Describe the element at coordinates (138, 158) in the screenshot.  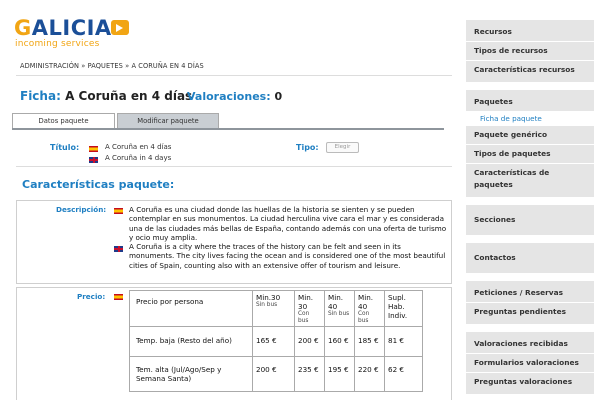
I see `titulo-en: A Coruña in 4 days` at that location.